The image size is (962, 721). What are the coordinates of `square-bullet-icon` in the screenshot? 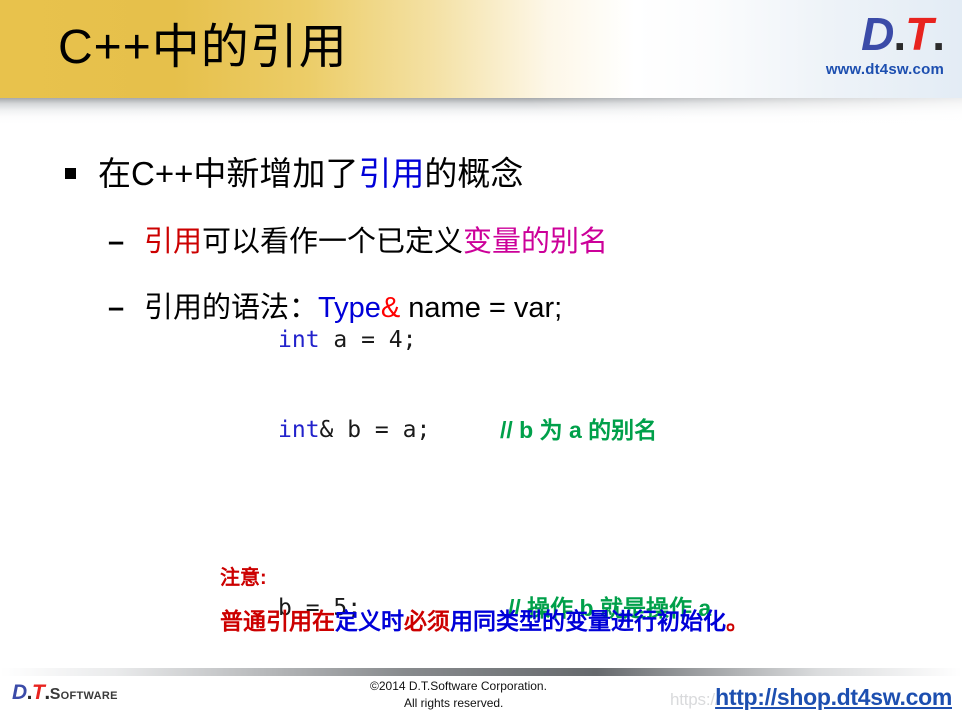 It's located at (70, 173).